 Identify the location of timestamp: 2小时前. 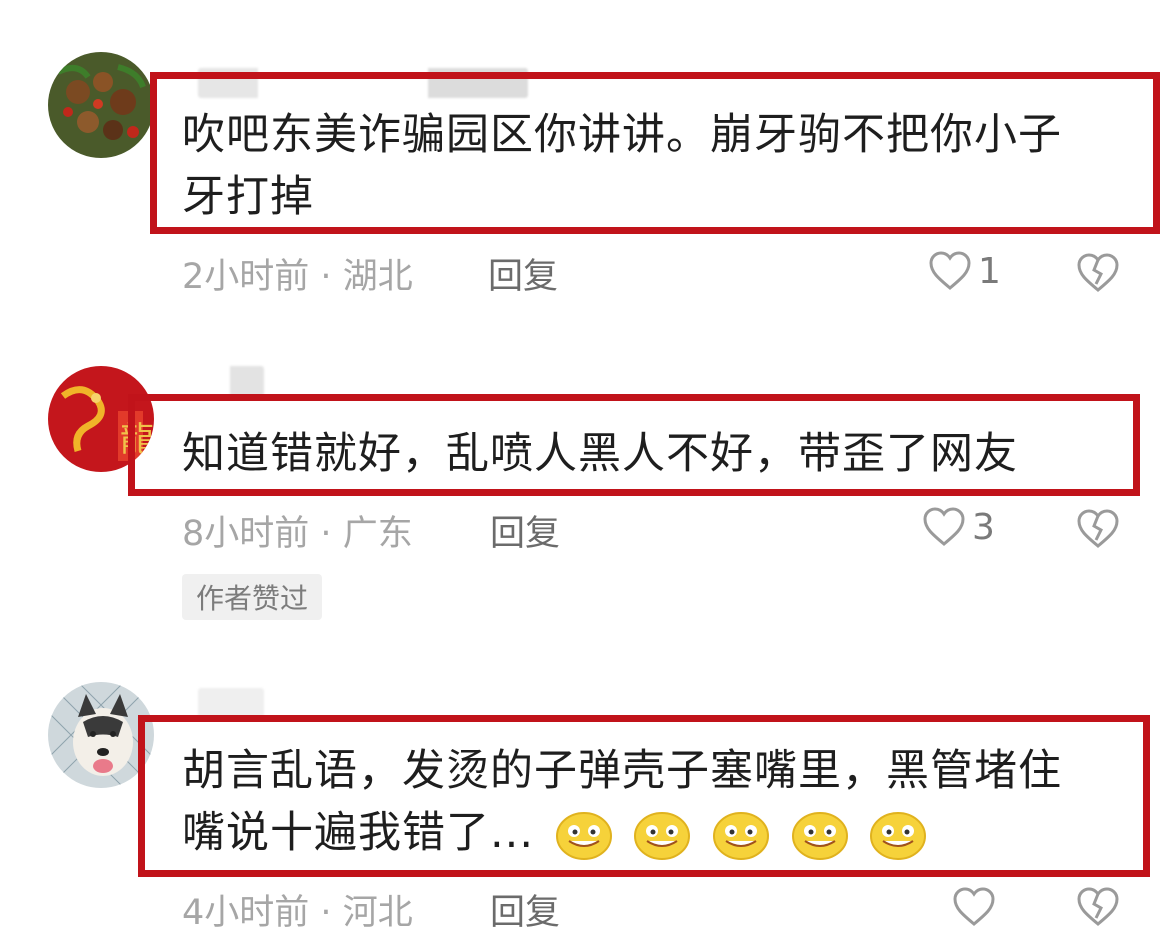
(246, 277).